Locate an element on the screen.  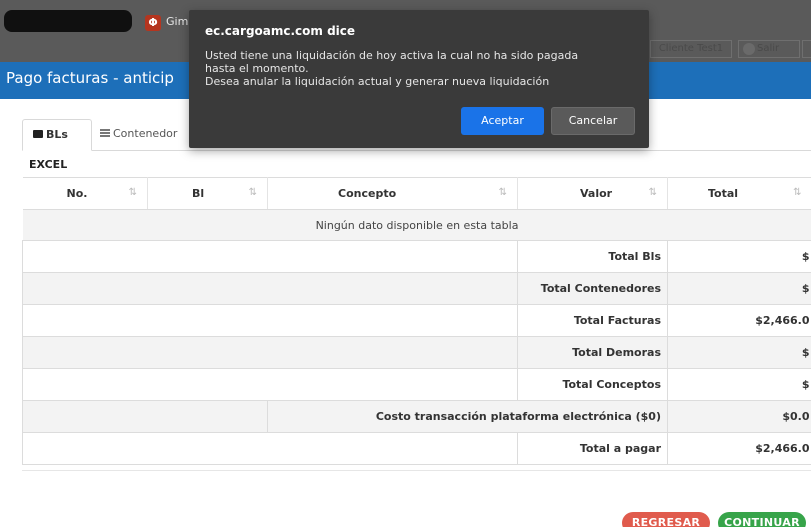
column-header-bl: Bl ⇅ is located at coordinates (207, 193).